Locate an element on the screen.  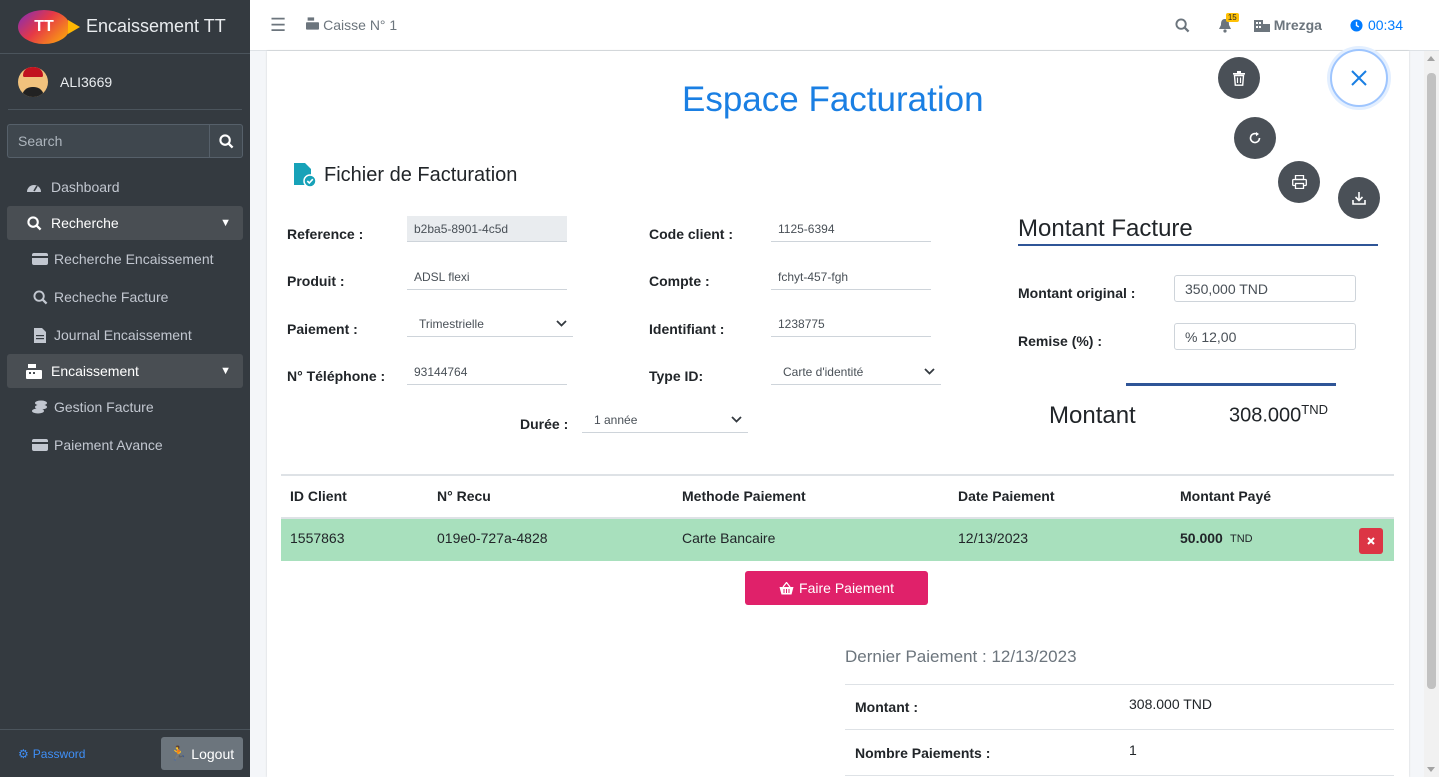
sidebar-item-recheche-facture: Recheche Facture is located at coordinates (125, 297).